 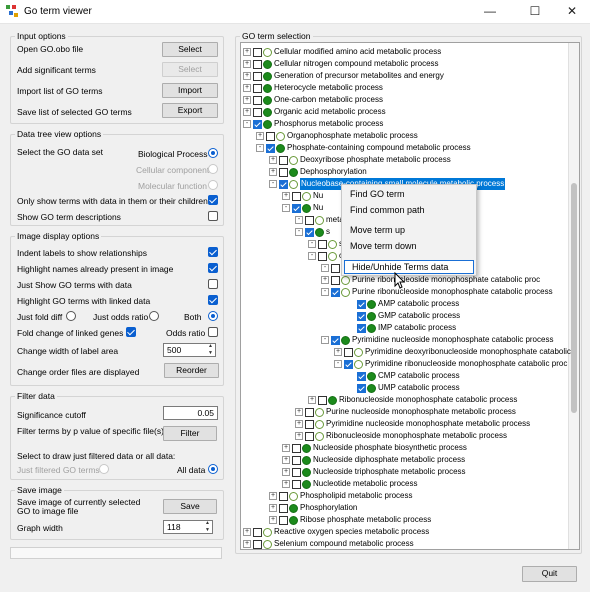 What do you see at coordinates (154, 316) in the screenshot?
I see `just-odds-radio` at bounding box center [154, 316].